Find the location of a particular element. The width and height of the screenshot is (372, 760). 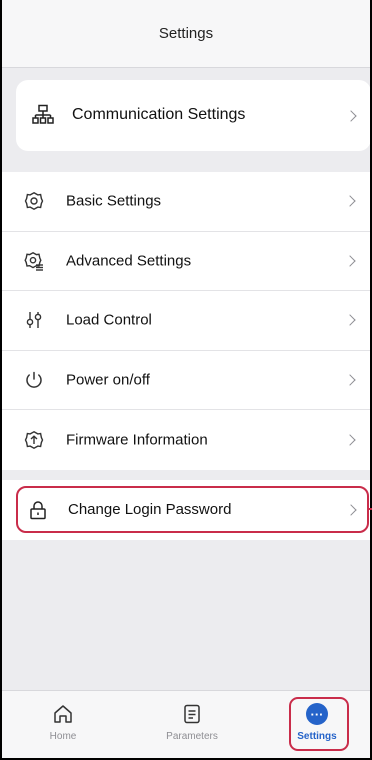

firmware-icon is located at coordinates (34, 440).